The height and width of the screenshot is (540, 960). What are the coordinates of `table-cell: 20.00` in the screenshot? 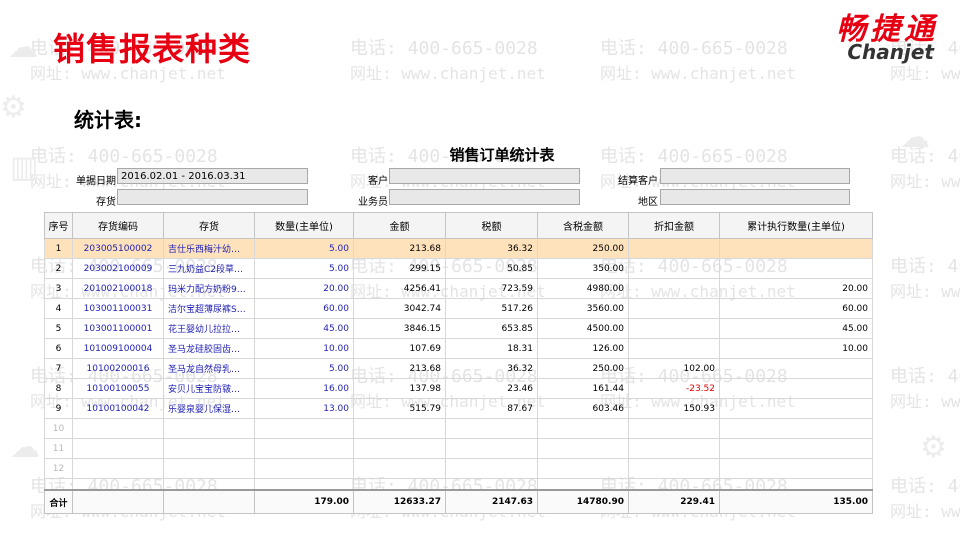 It's located at (796, 288).